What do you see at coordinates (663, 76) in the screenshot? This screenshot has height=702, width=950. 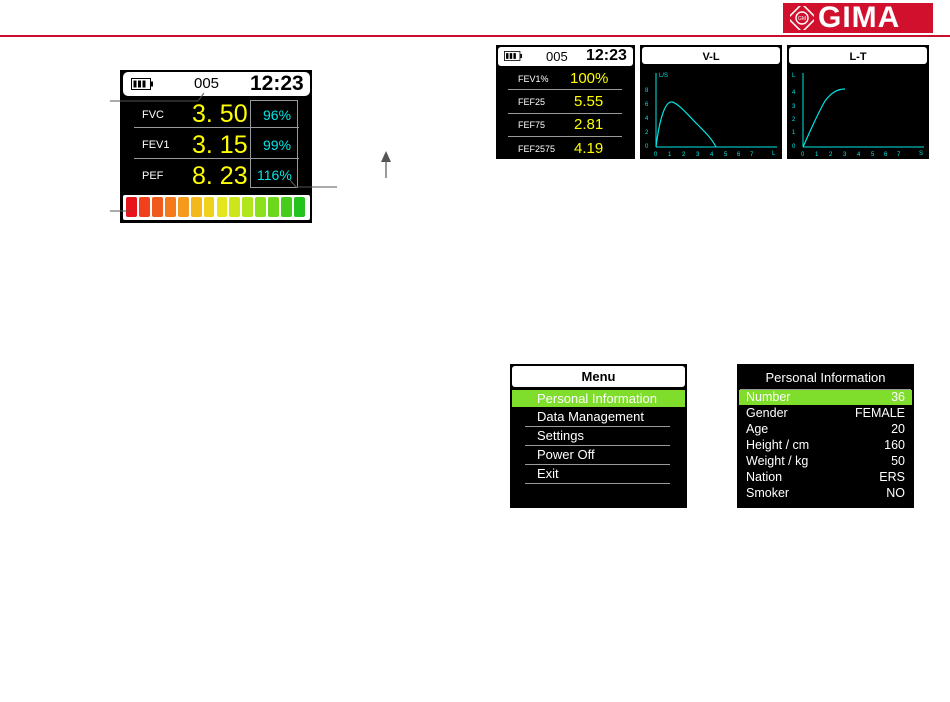 I see `vl-y-unit: L/S` at bounding box center [663, 76].